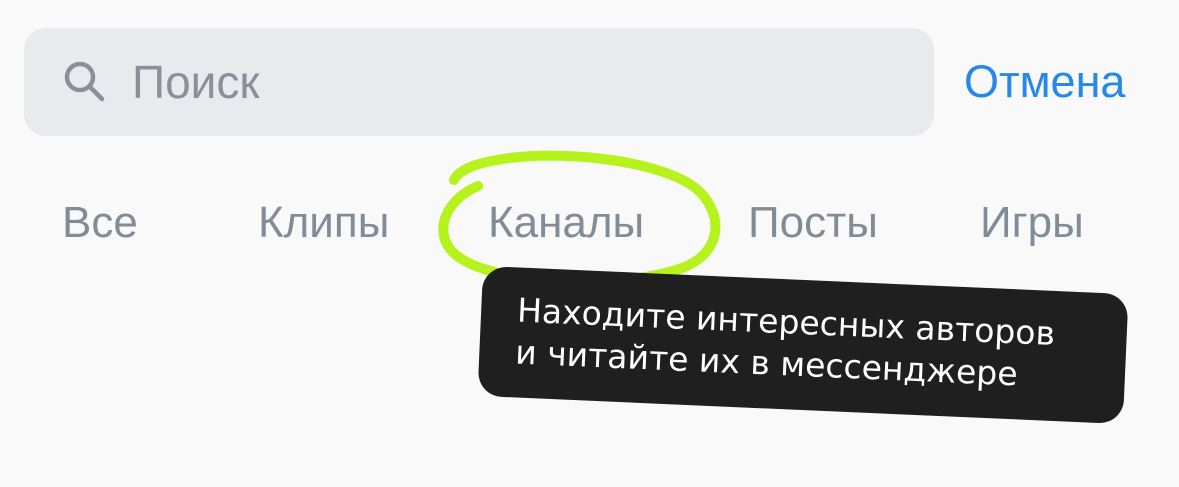 The image size is (1179, 487). I want to click on search-input, so click(482, 82).